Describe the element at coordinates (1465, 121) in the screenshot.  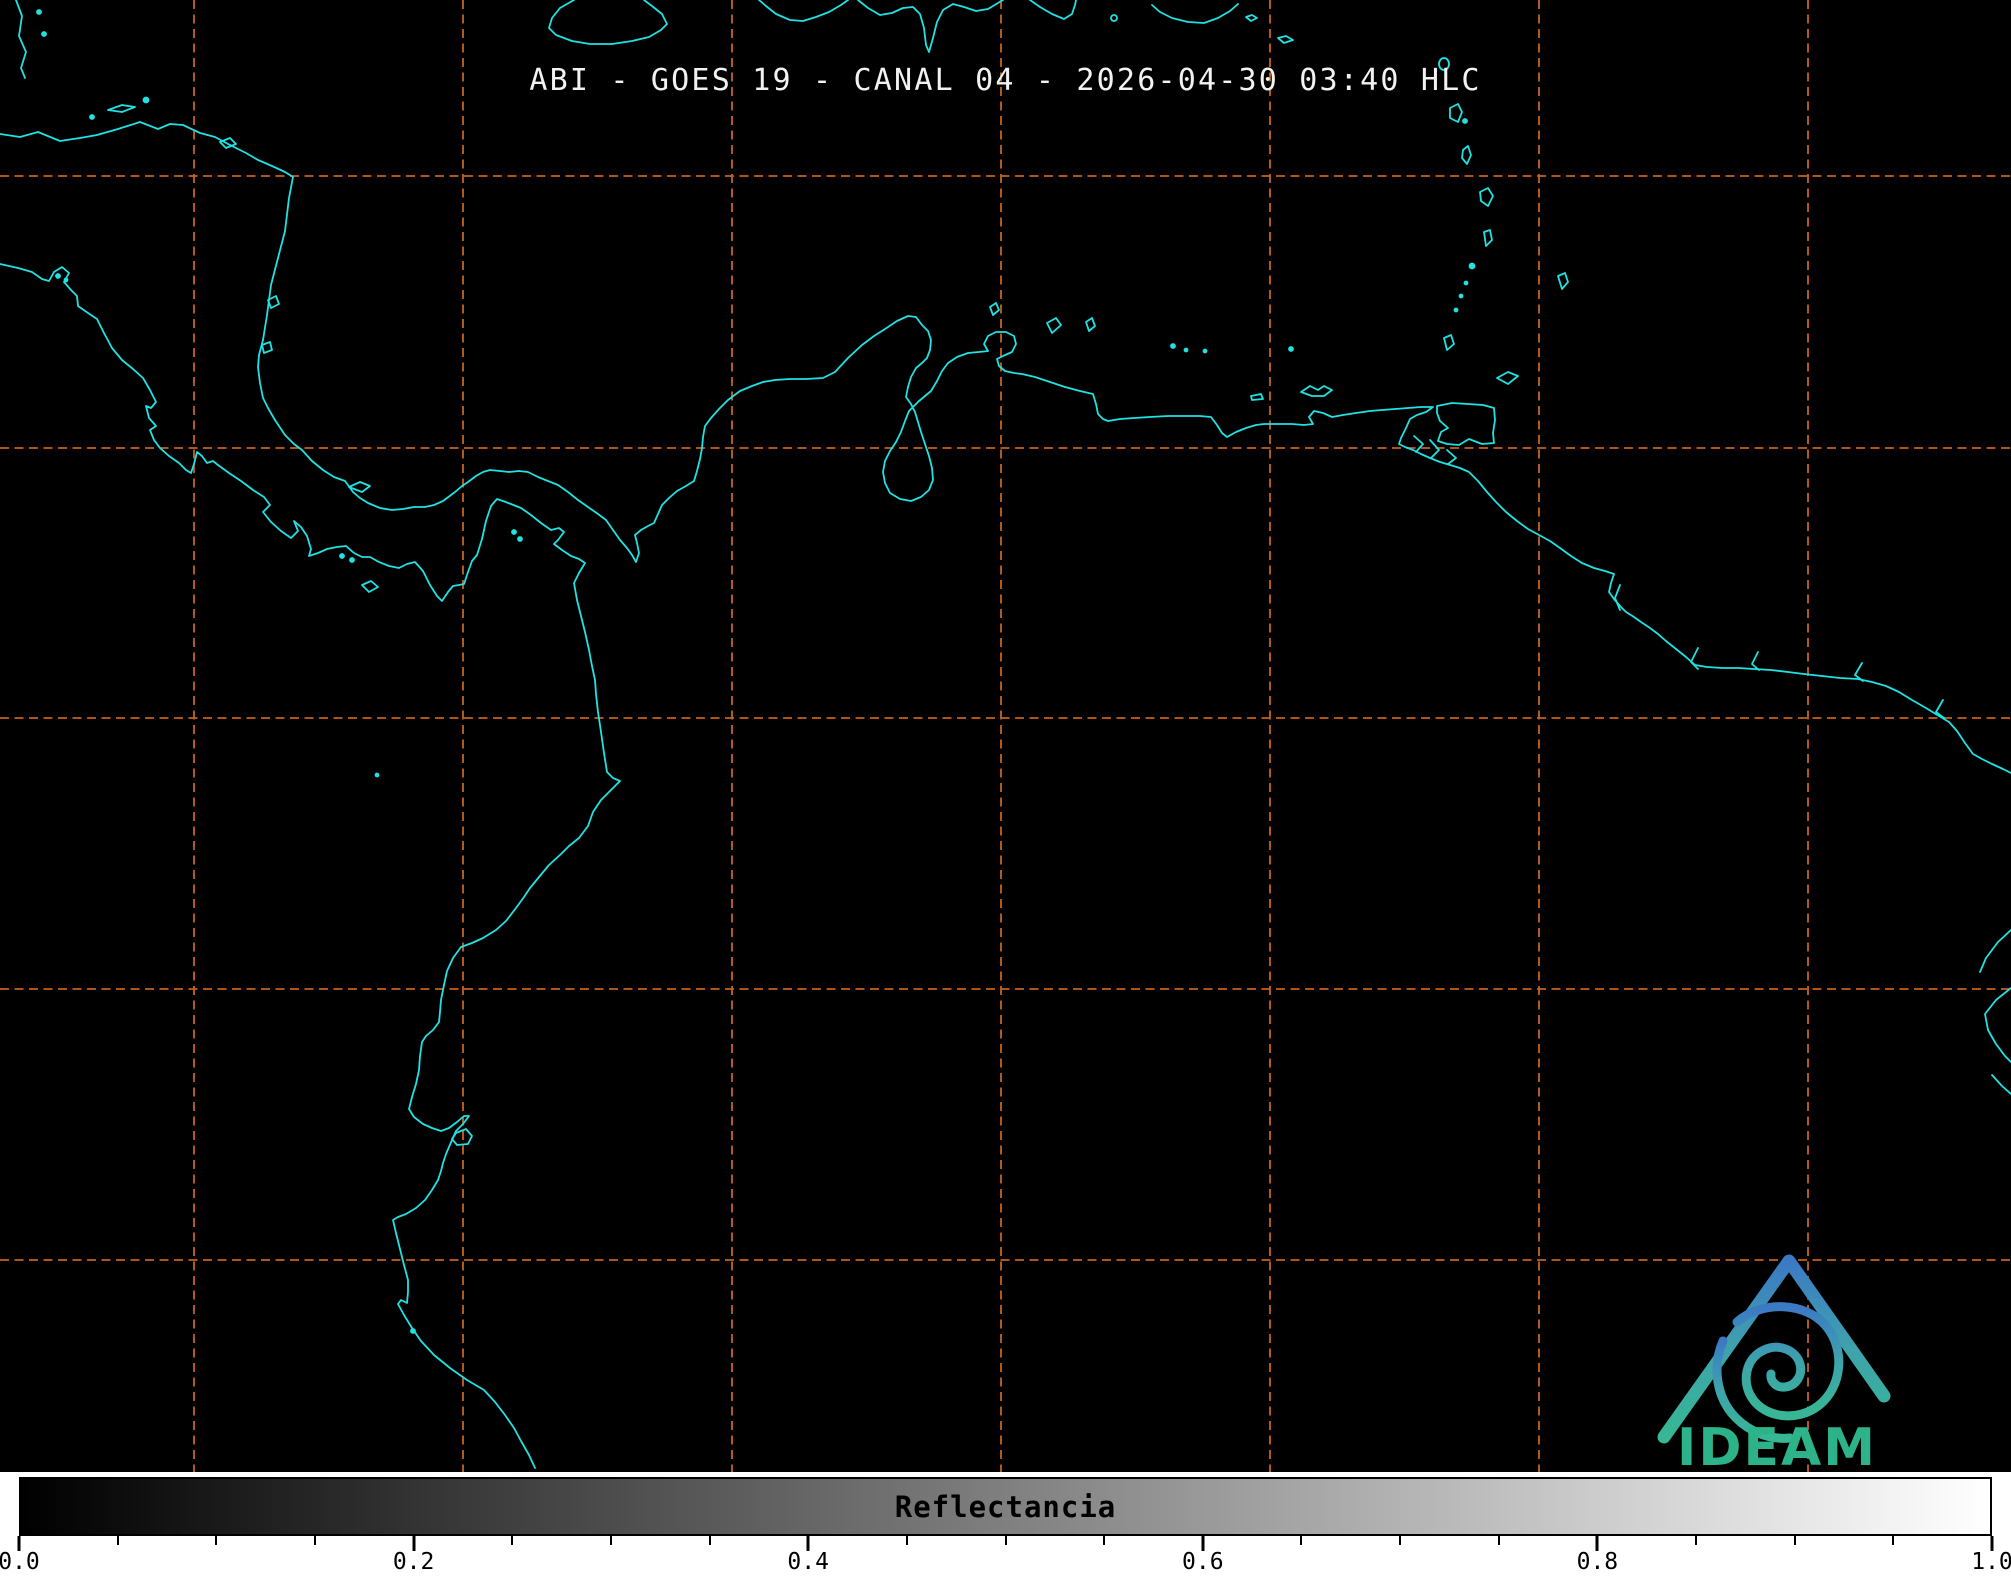
I see `island-marie-galante` at that location.